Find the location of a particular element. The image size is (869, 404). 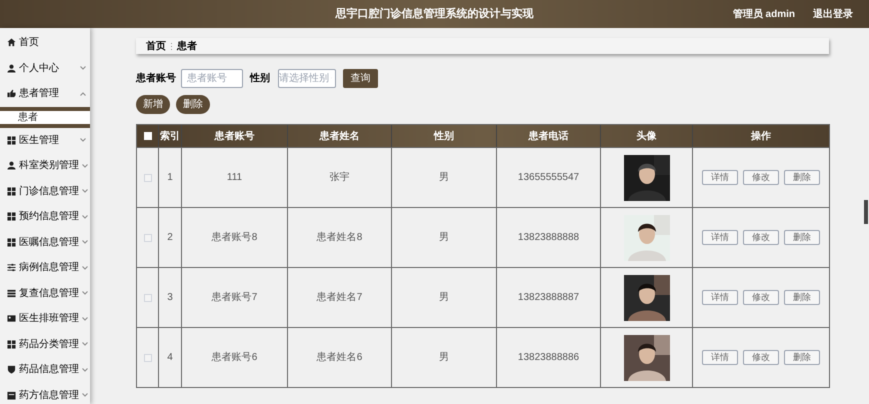

sidebar-item: 患者管理 is located at coordinates (45, 93).